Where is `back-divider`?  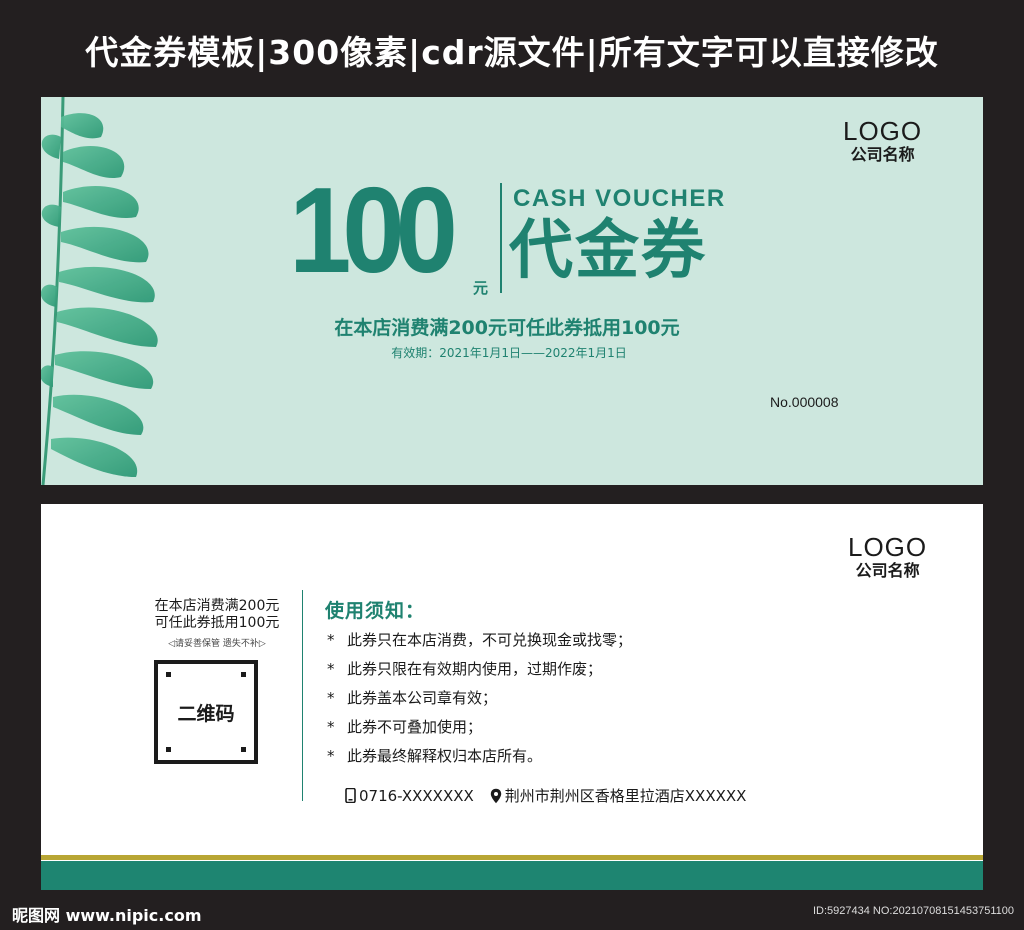
back-divider is located at coordinates (302, 695).